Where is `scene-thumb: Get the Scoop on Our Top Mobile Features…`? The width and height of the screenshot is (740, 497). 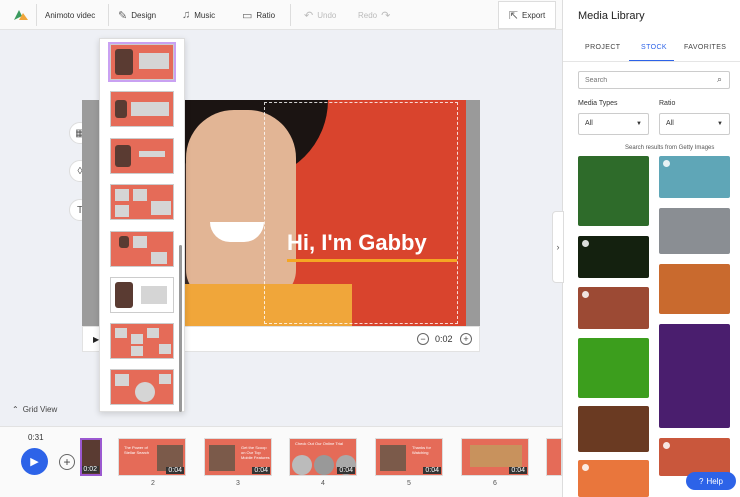
scene-thumb: Get the Scoop on Our Top Mobile Features… is located at coordinates (238, 457).